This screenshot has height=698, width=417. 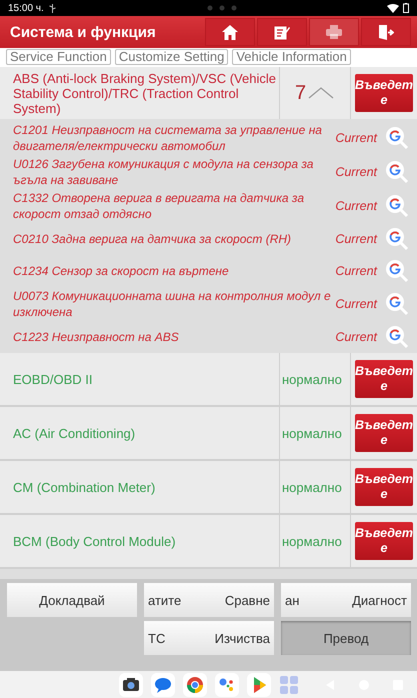 I want to click on tab: Service Function, so click(x=58, y=57).